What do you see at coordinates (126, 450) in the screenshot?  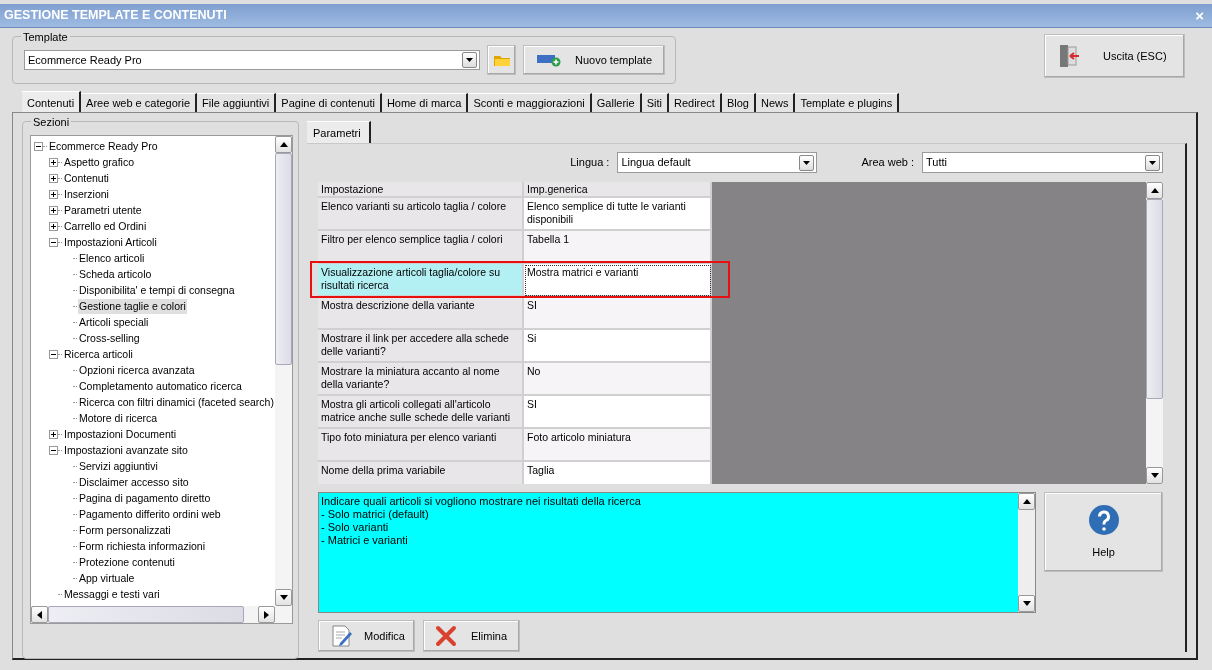 I see `tree-item: Impostazioni avanzate sito` at bounding box center [126, 450].